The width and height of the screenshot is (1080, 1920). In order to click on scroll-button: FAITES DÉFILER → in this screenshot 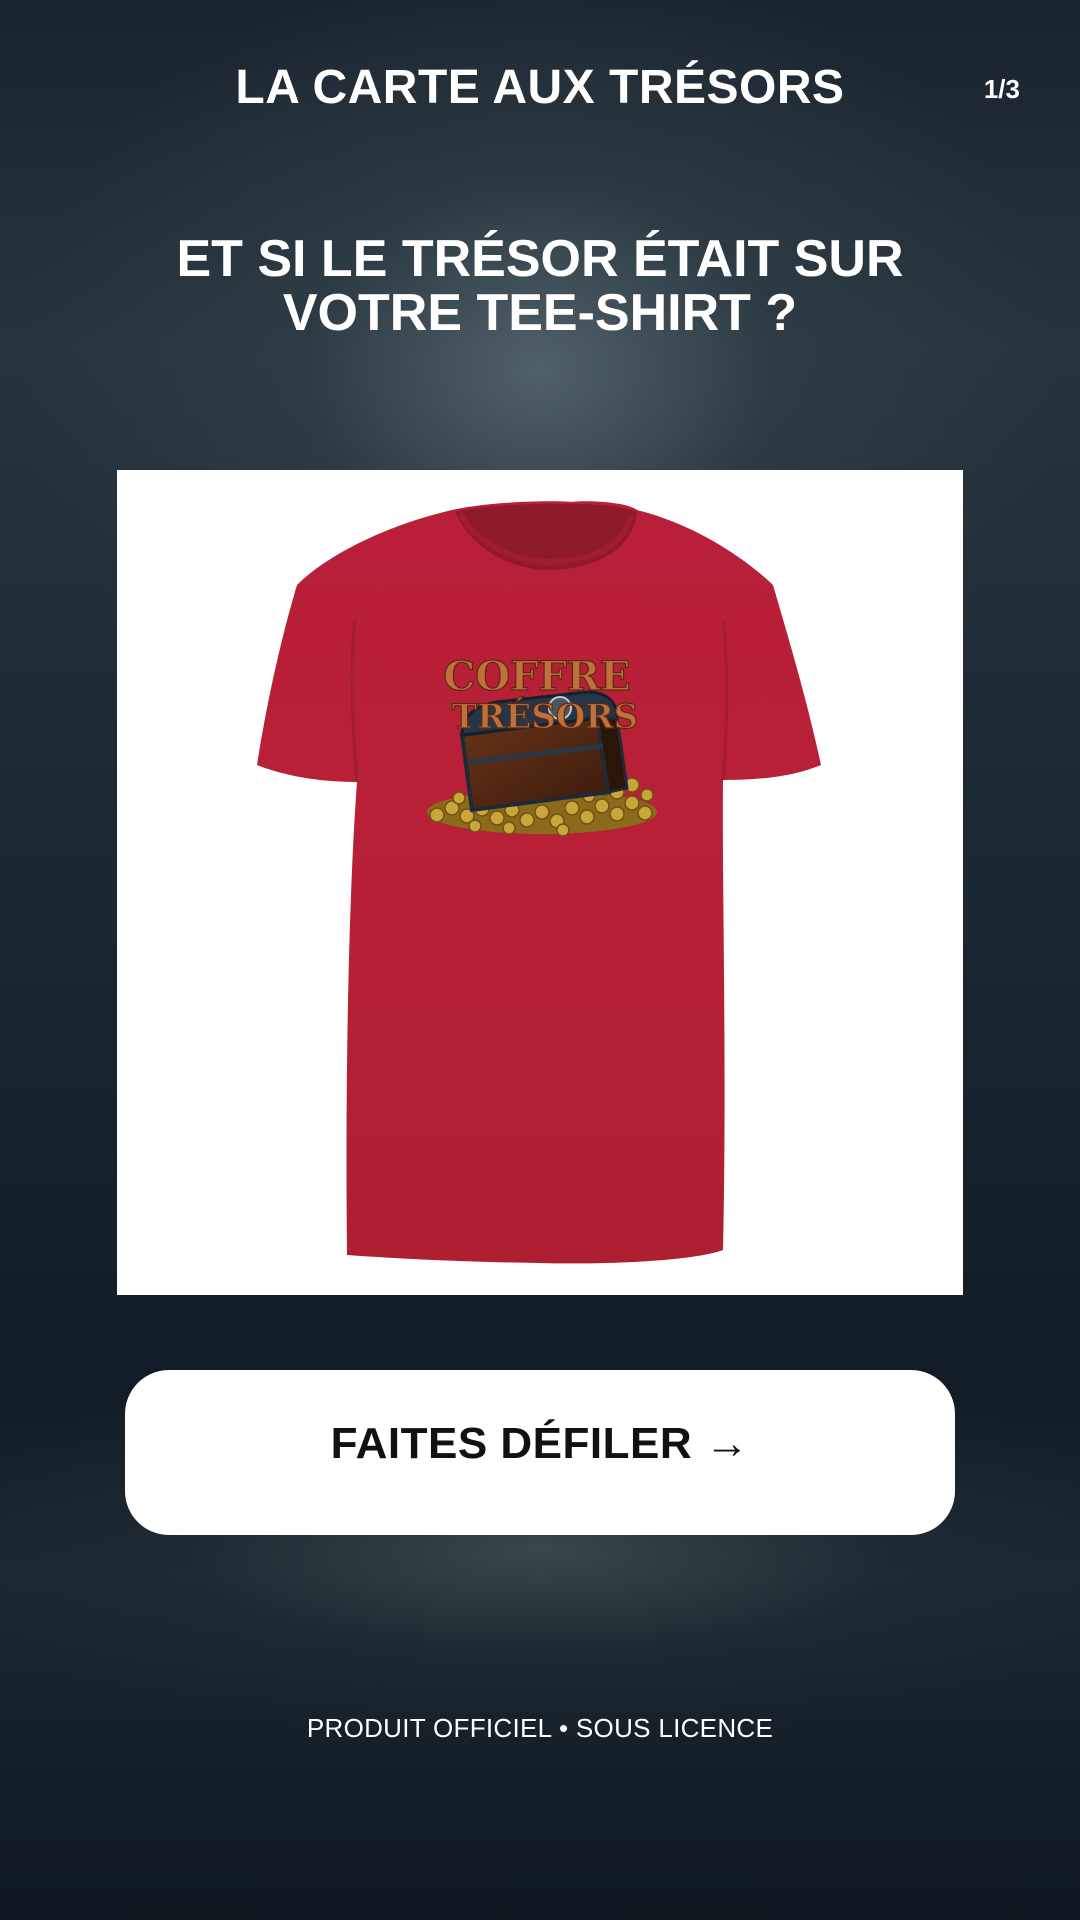, I will do `click(540, 1452)`.